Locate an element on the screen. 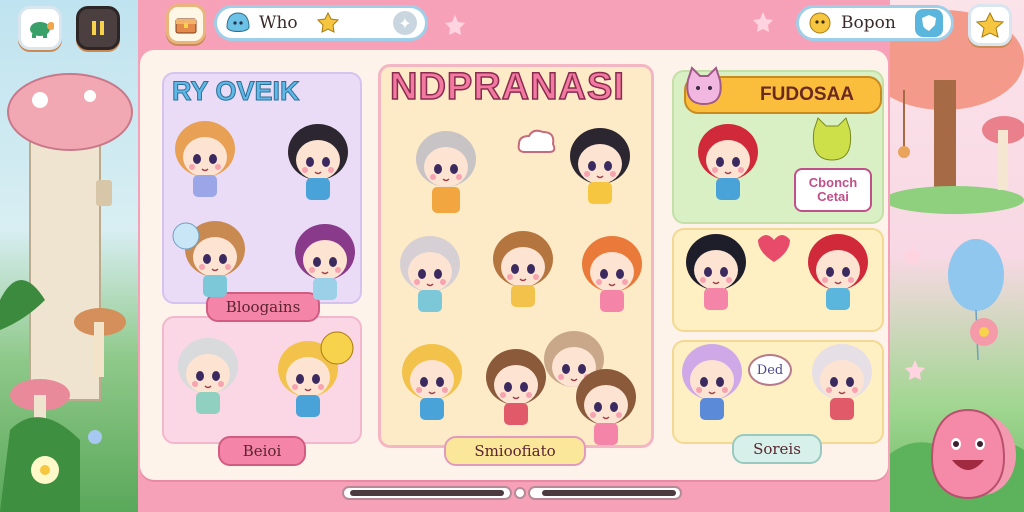 The height and width of the screenshot is (512, 1024). scroll-thumb-right is located at coordinates (609, 493).